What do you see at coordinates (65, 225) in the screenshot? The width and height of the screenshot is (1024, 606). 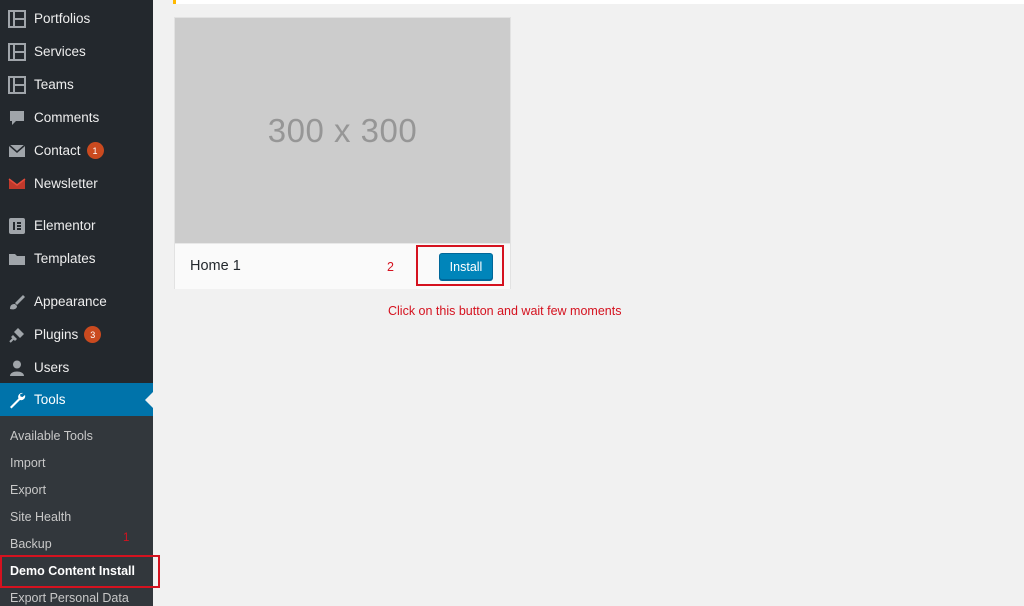 I see `menu-label-elementor: Elementor` at bounding box center [65, 225].